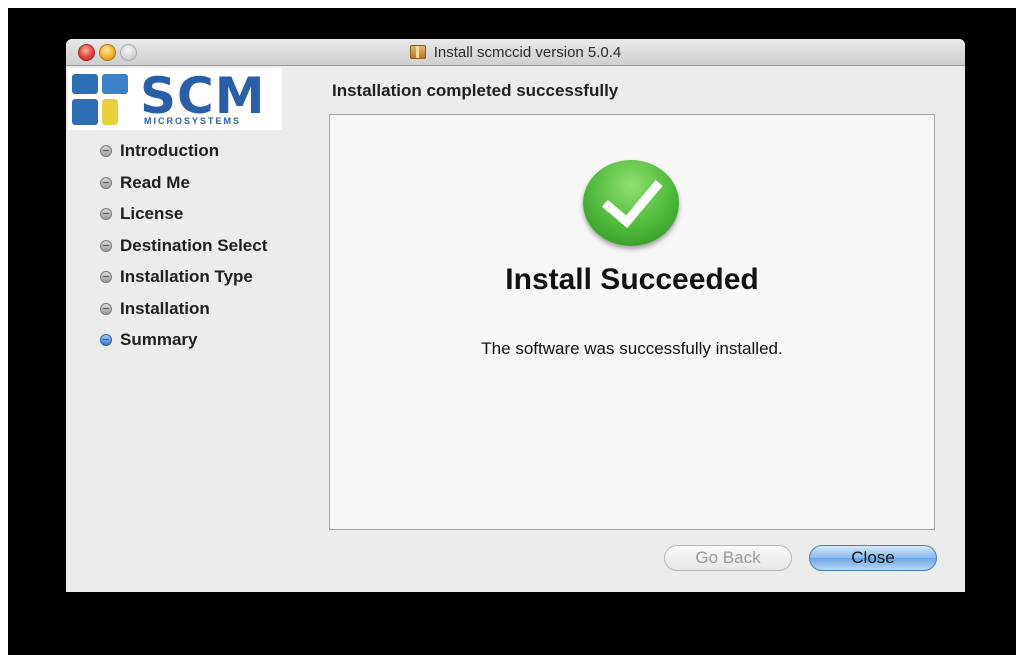  I want to click on logo-subtitle: MICROSYSTEMS, so click(193, 121).